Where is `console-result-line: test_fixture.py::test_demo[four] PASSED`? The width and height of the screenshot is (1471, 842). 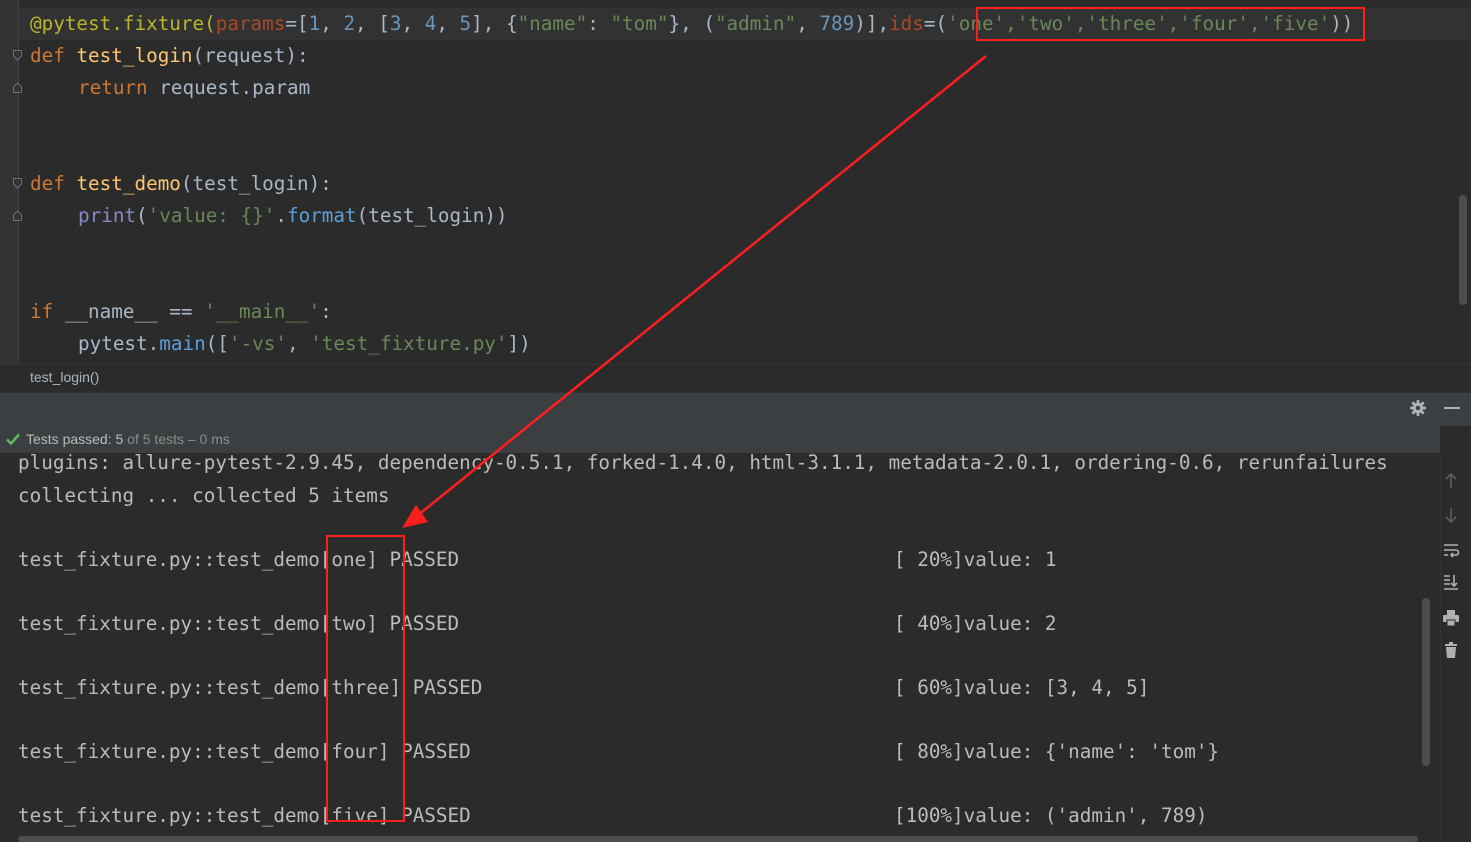
console-result-line: test_fixture.py::test_demo[four] PASSED is located at coordinates (244, 751).